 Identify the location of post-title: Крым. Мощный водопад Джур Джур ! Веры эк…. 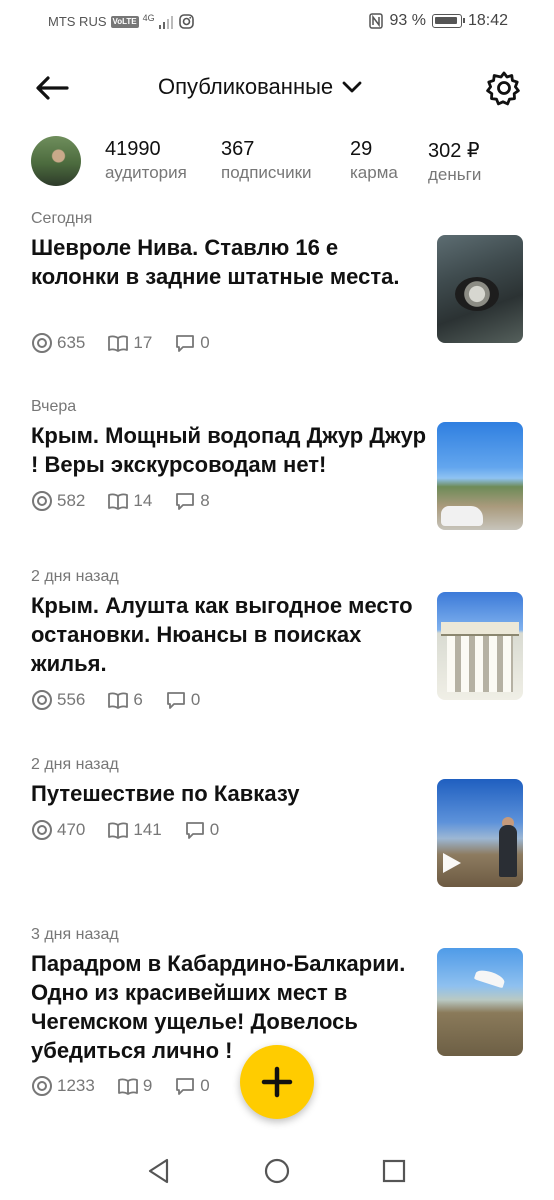
(231, 450).